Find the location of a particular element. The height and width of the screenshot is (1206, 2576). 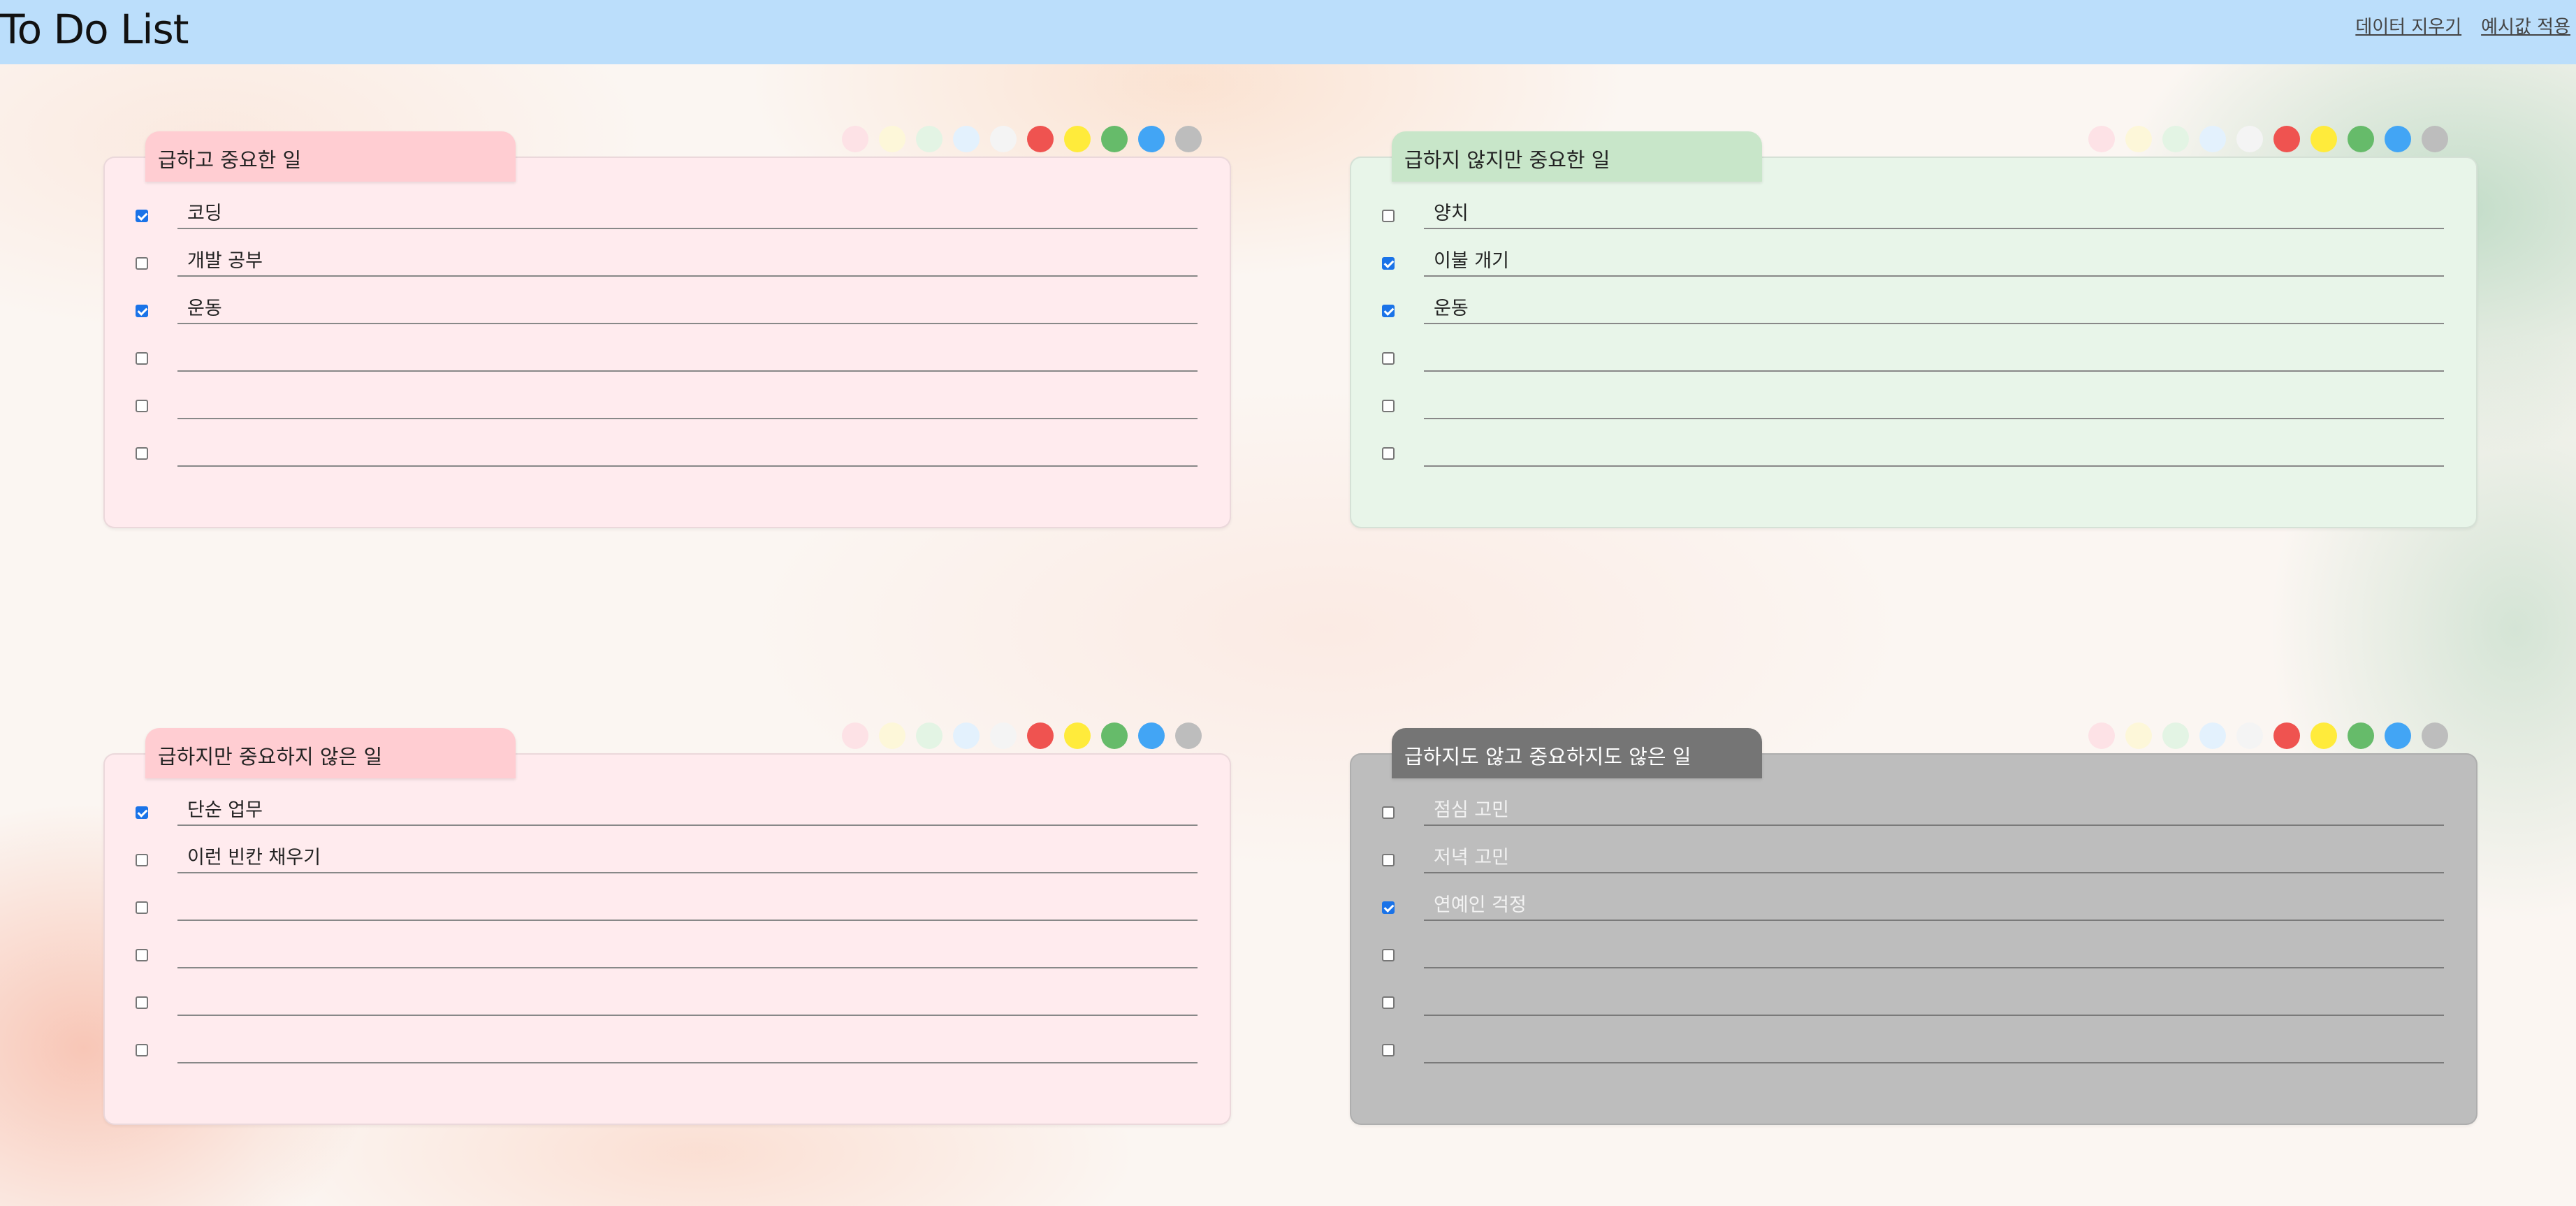

todo-text-input: 양치 is located at coordinates (1934, 214).